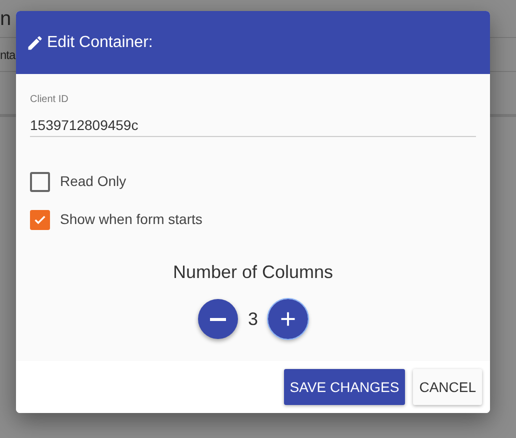 Image resolution: width=516 pixels, height=438 pixels. I want to click on checkbox-label: Read Only, so click(93, 181).